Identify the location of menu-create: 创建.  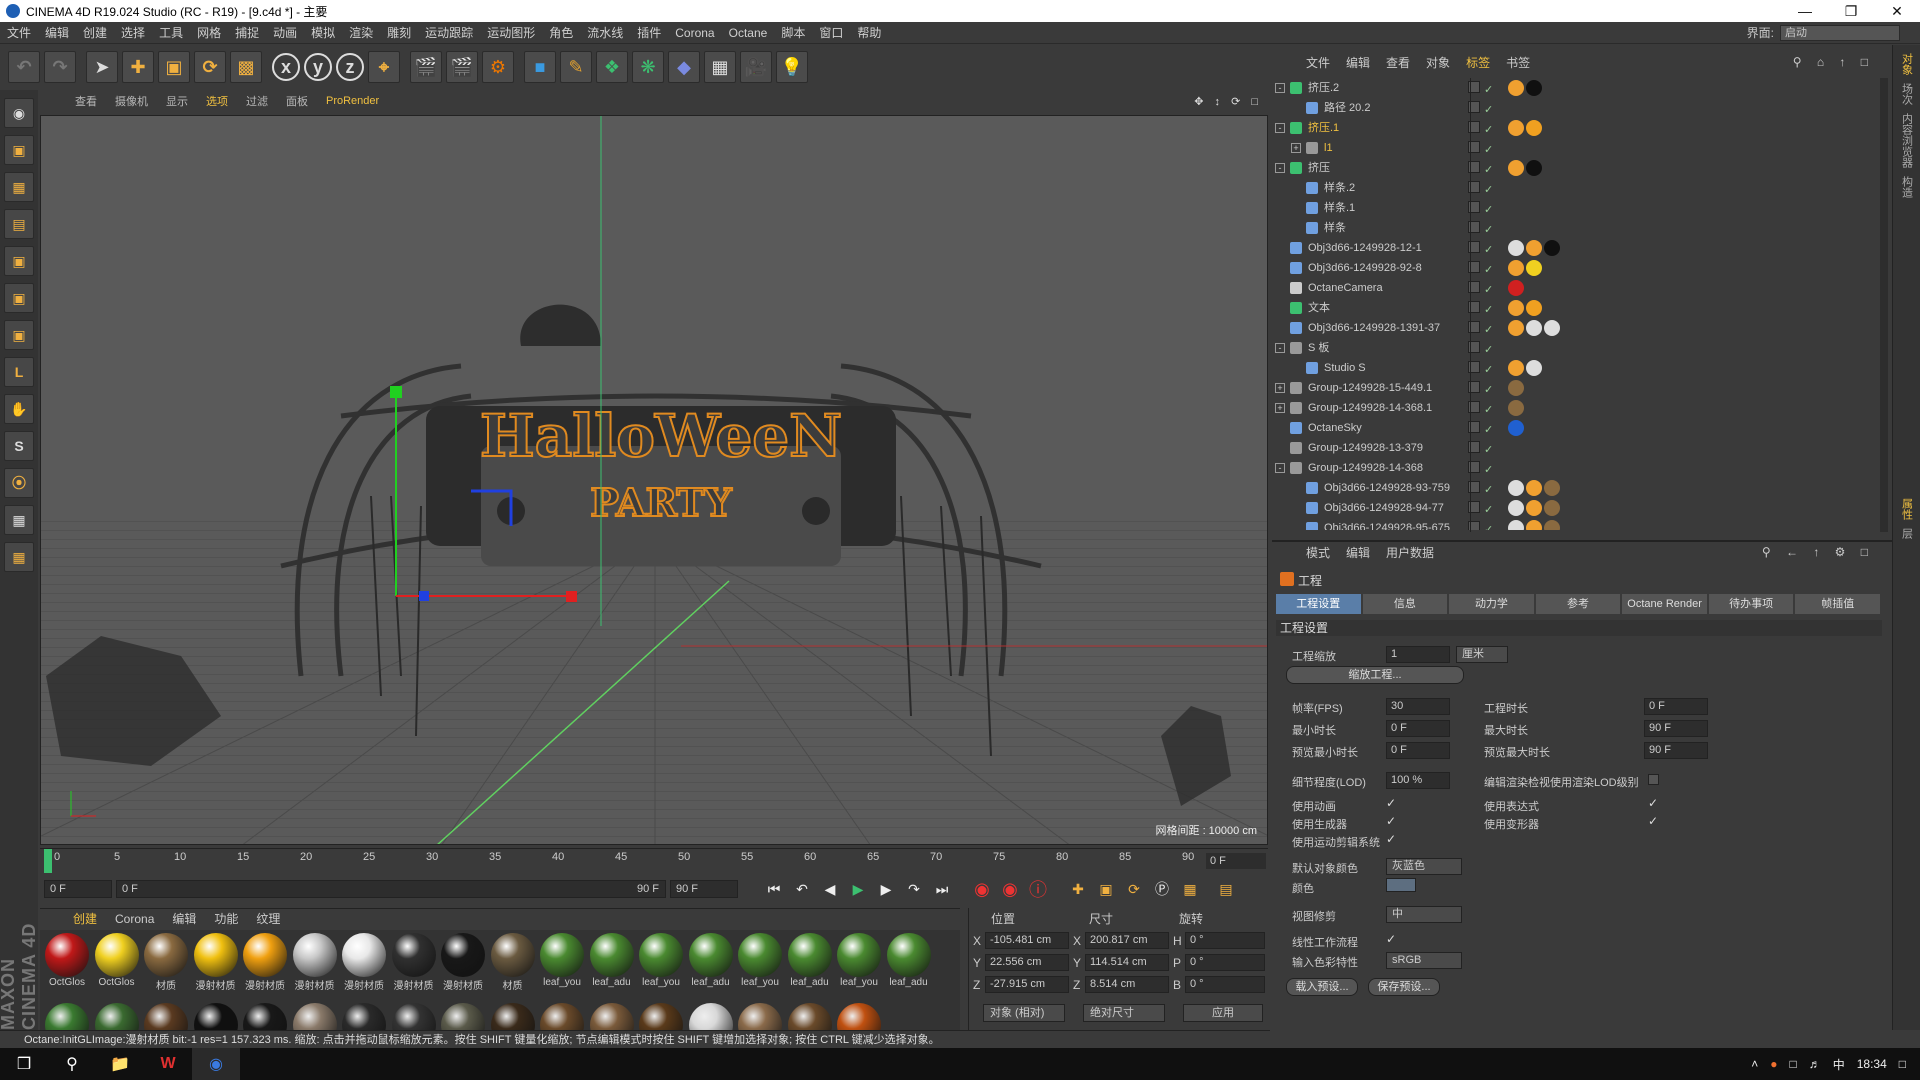
(95, 32).